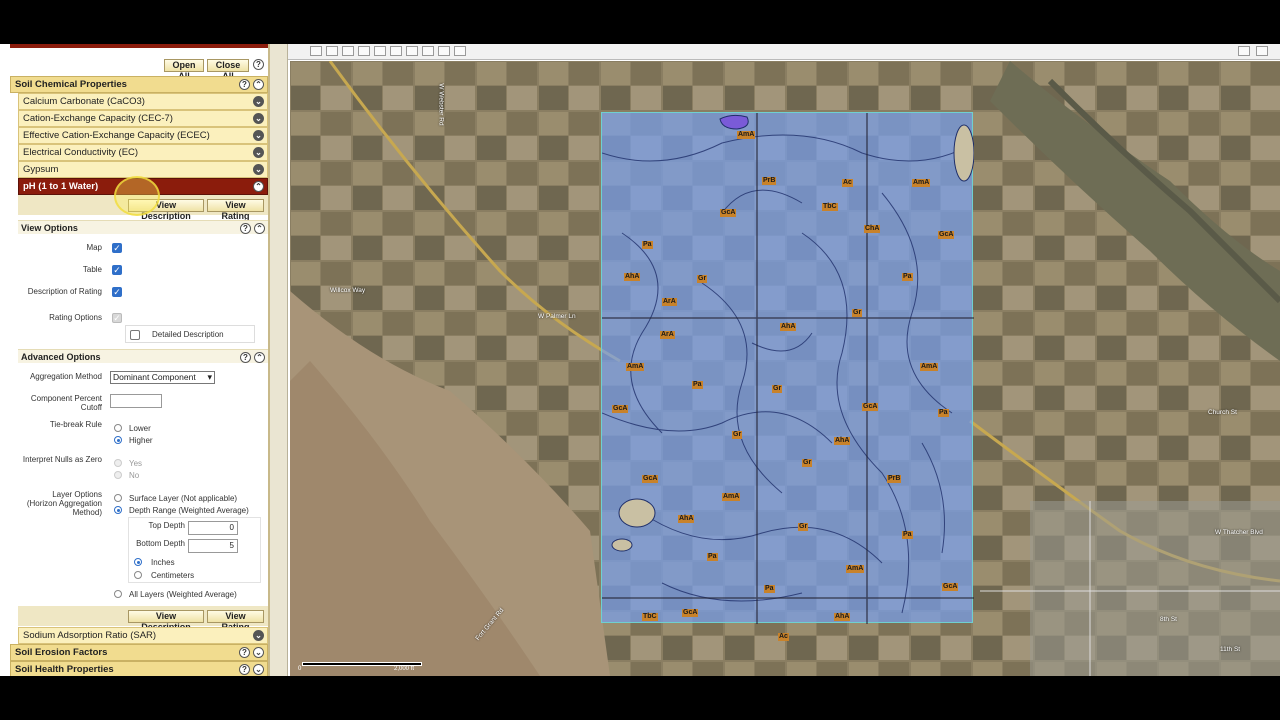 The height and width of the screenshot is (720, 1280). What do you see at coordinates (213, 528) in the screenshot?
I see `top-depth-input: 0` at bounding box center [213, 528].